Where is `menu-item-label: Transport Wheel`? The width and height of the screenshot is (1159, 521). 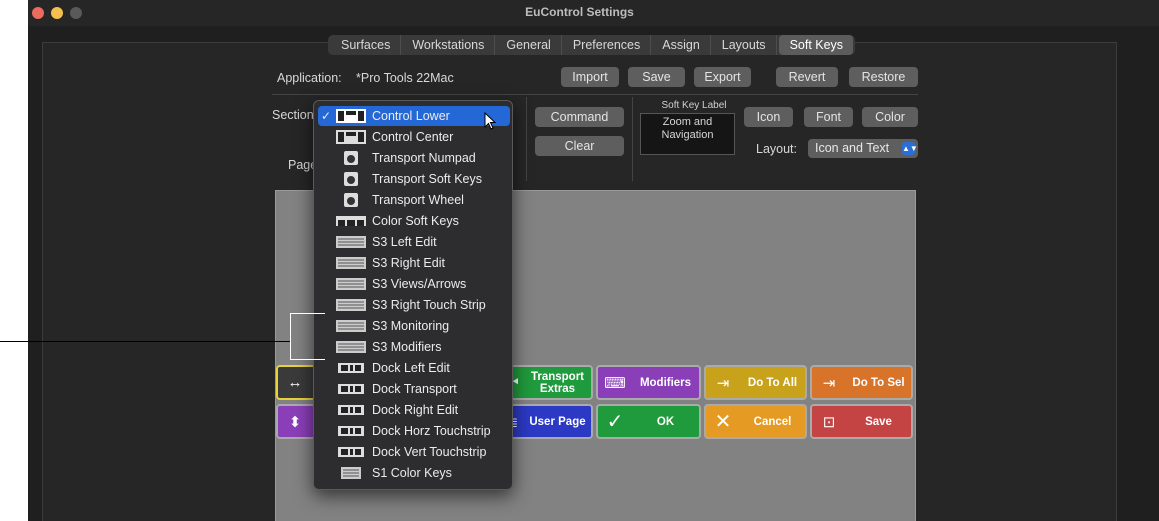 menu-item-label: Transport Wheel is located at coordinates (418, 200).